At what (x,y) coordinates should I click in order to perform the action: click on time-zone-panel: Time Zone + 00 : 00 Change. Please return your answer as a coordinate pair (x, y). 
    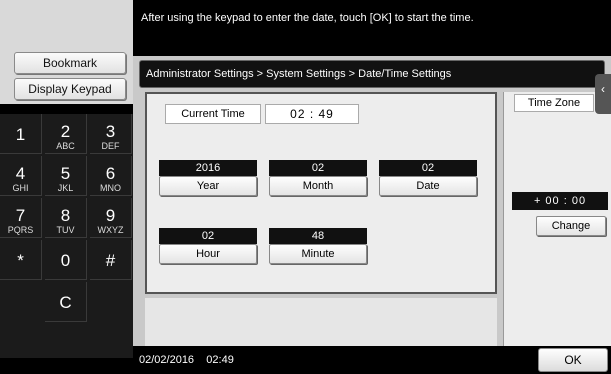
    Looking at the image, I should click on (557, 219).